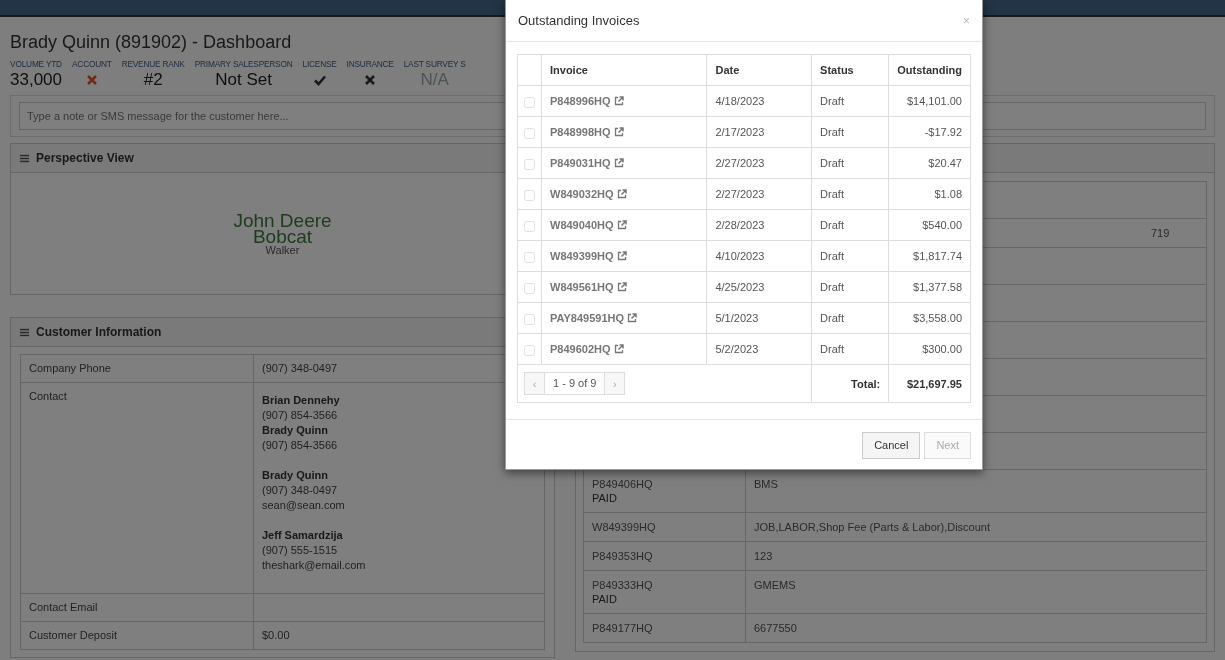 The image size is (1225, 660). What do you see at coordinates (582, 225) in the screenshot?
I see `invoice-link: W849040HQ` at bounding box center [582, 225].